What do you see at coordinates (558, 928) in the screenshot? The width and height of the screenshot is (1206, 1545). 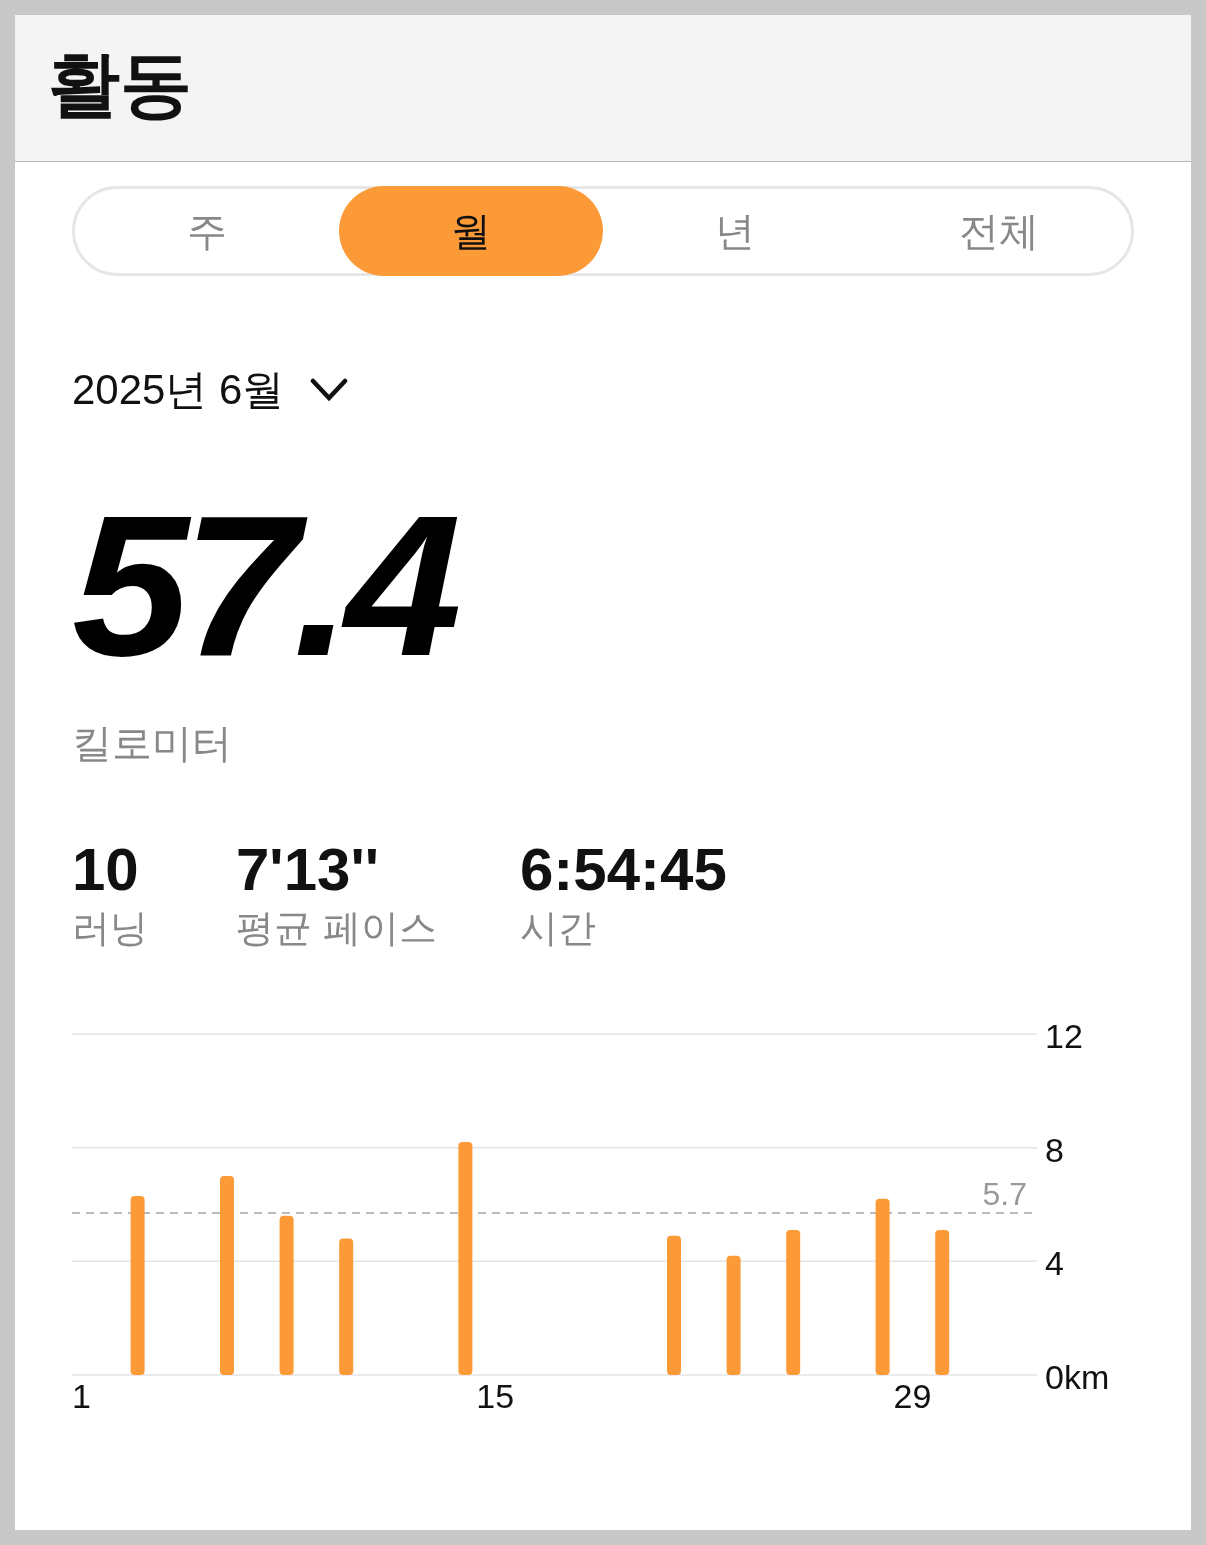 I see `stat-label: 시간` at bounding box center [558, 928].